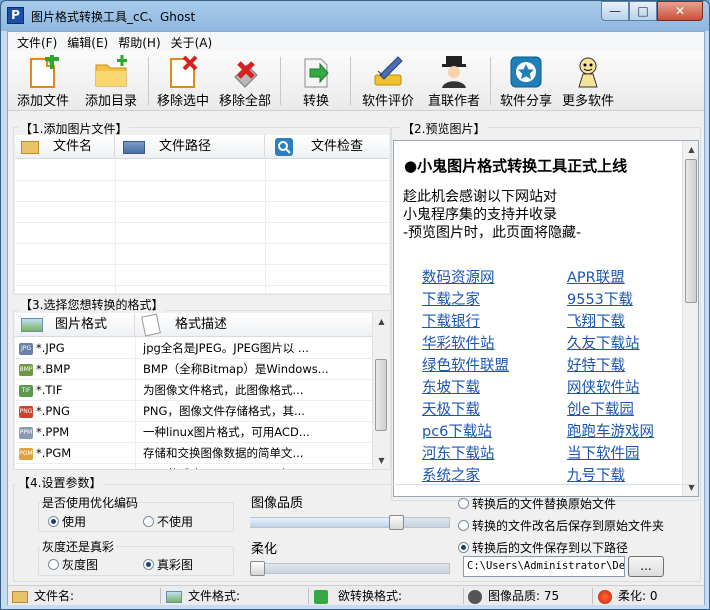 Image resolution: width=710 pixels, height=610 pixels. I want to click on radio-icon, so click(53, 564).